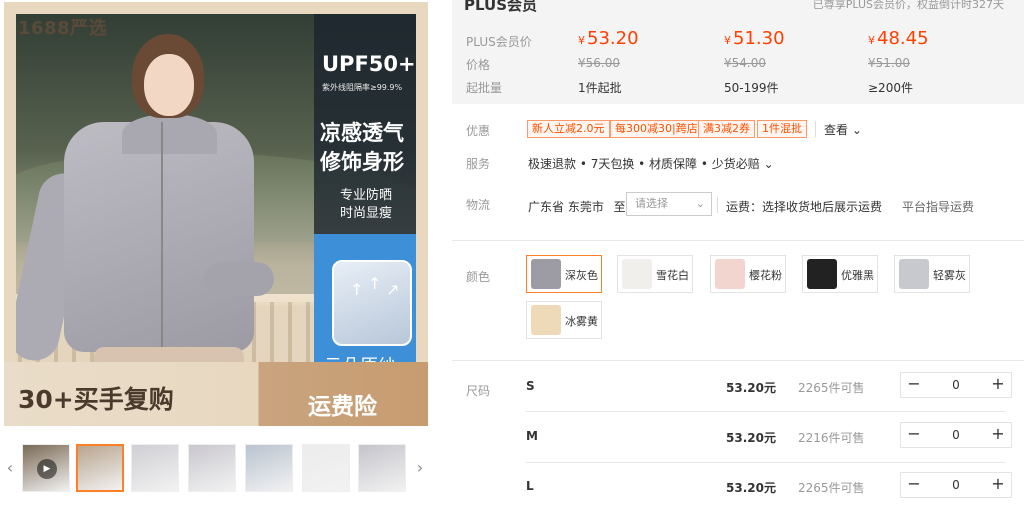 Image resolution: width=1024 pixels, height=512 pixels. Describe the element at coordinates (804, 207) in the screenshot. I see `shipping-fee-text: 运费：选择收货地后展示运费` at that location.